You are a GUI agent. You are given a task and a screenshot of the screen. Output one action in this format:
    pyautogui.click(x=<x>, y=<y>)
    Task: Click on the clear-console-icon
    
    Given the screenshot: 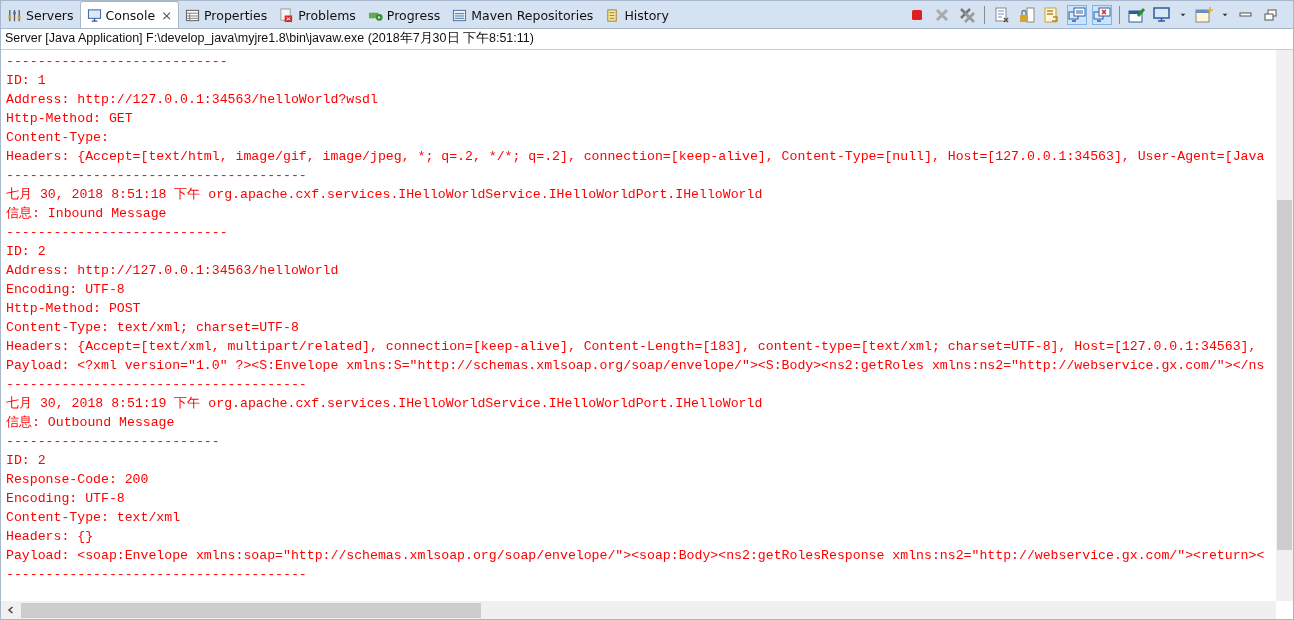 What is the action you would take?
    pyautogui.click(x=1002, y=14)
    